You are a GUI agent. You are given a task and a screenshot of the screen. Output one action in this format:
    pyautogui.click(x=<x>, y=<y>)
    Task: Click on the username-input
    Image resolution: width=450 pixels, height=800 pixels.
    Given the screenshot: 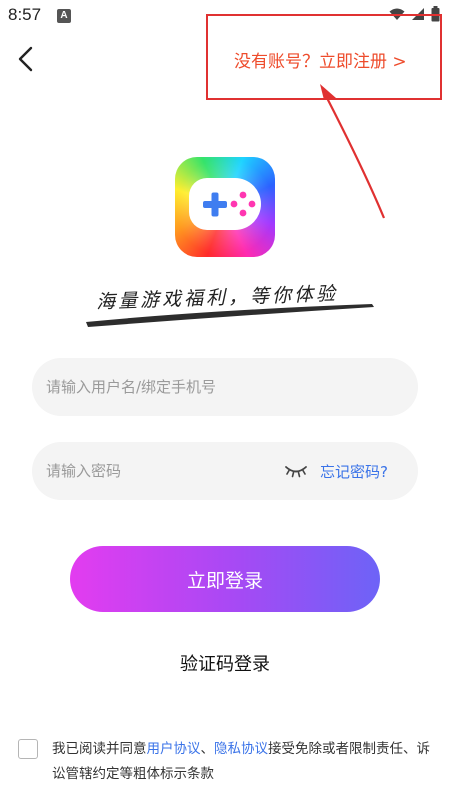 What is the action you would take?
    pyautogui.click(x=225, y=387)
    